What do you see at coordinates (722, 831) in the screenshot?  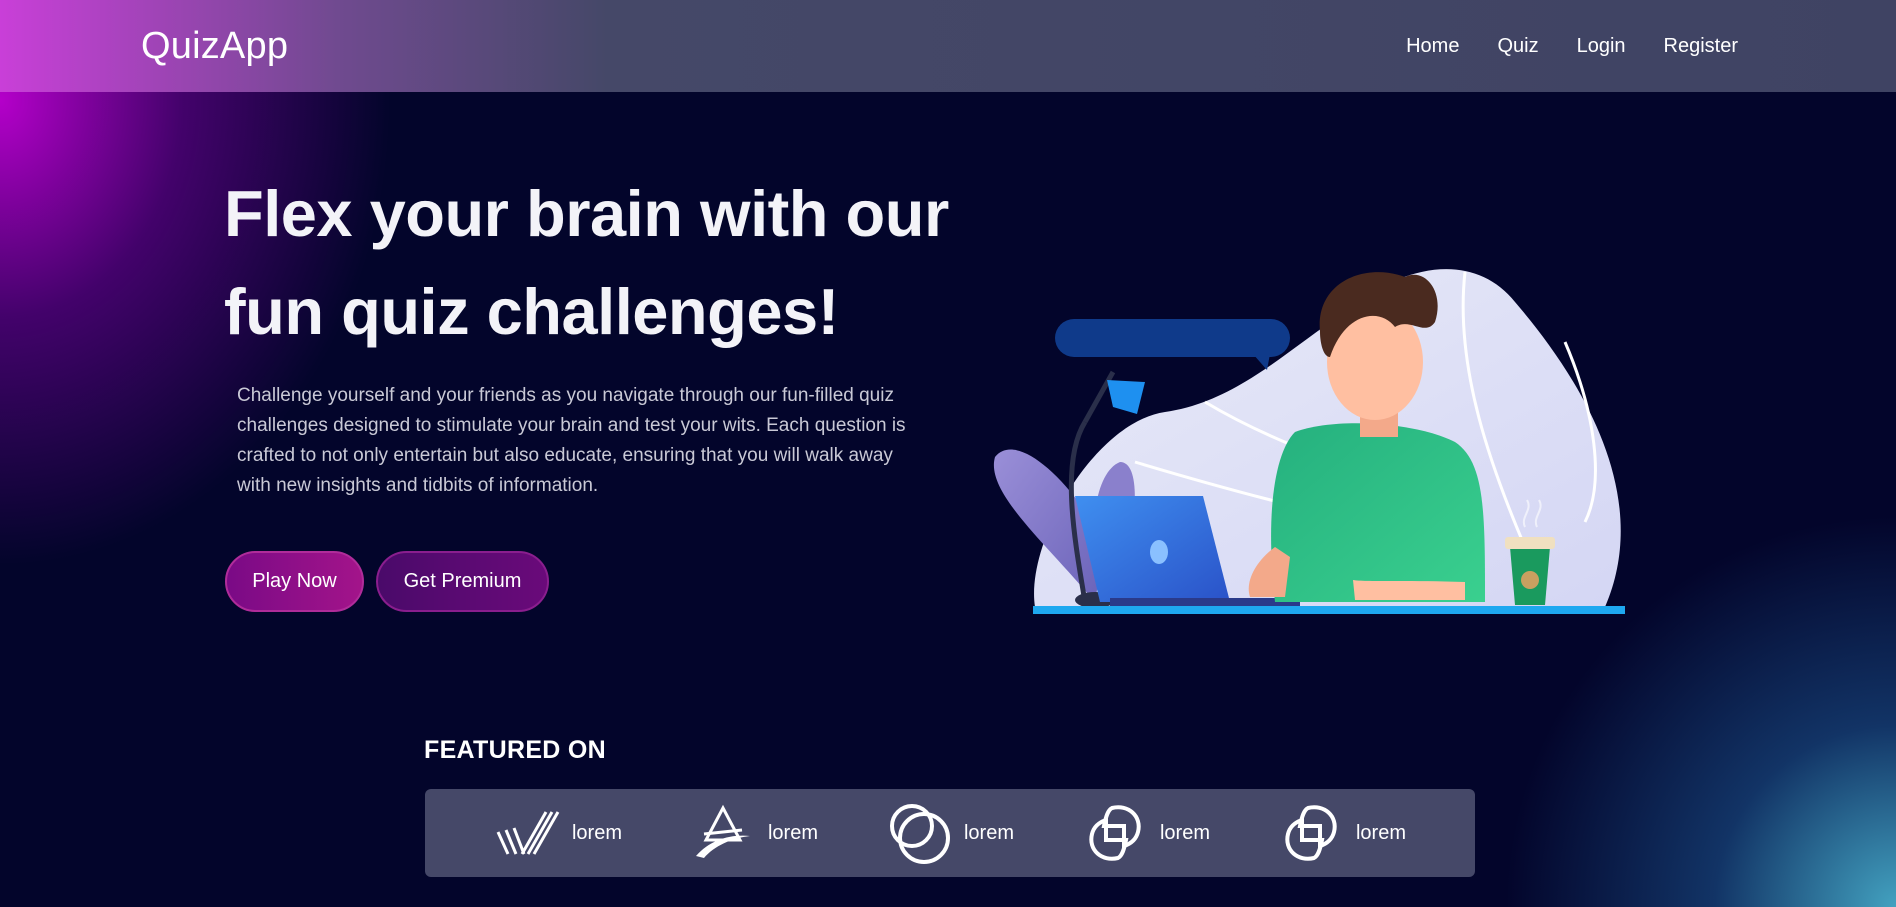 I see `triangle-swoosh-logo-icon` at bounding box center [722, 831].